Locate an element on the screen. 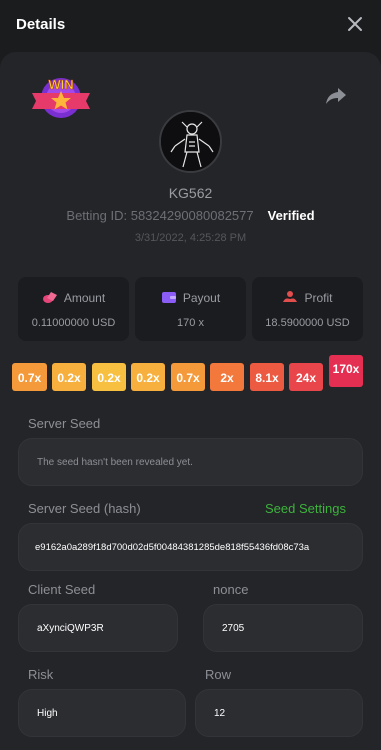 This screenshot has height=750, width=381. client-seed-label: Client Seed is located at coordinates (62, 589).